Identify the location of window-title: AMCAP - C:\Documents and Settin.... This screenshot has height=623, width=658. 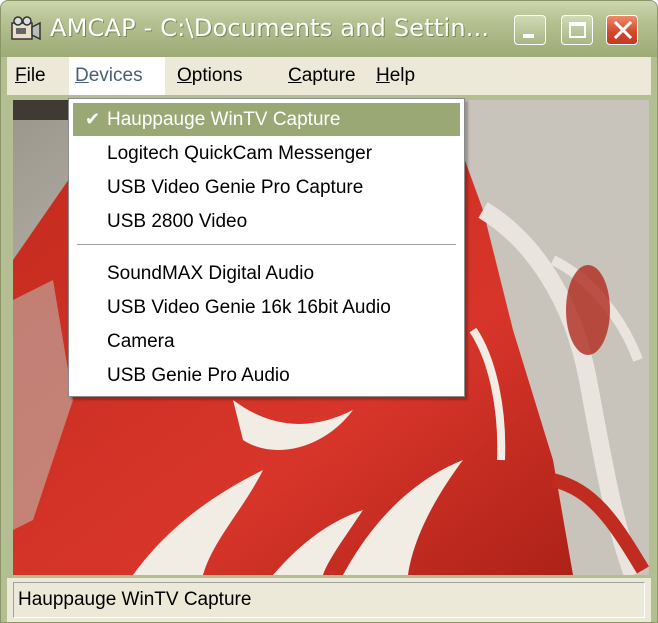
(270, 28).